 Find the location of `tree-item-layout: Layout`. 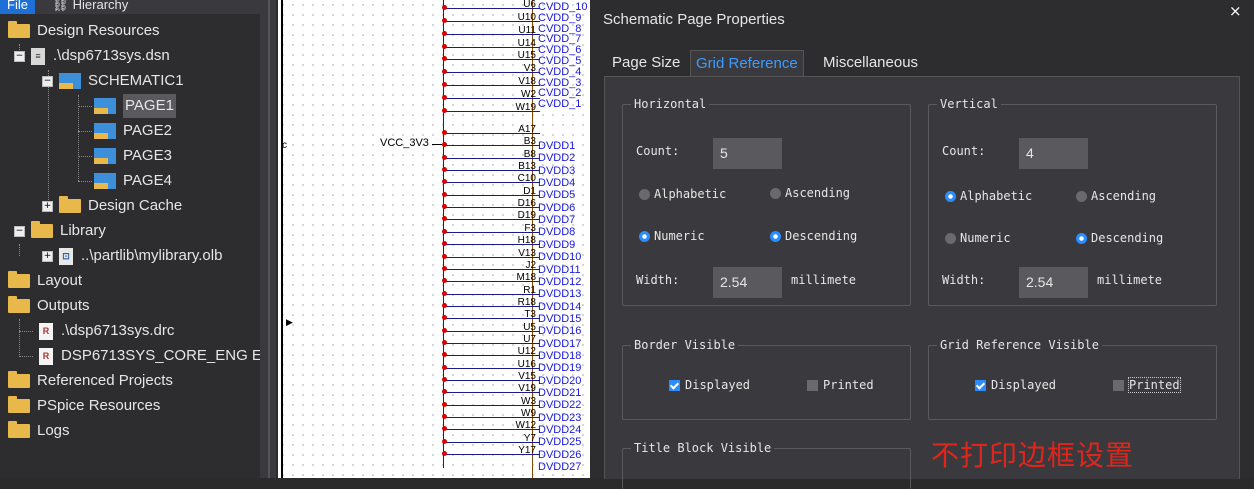

tree-item-layout: Layout is located at coordinates (45, 281).